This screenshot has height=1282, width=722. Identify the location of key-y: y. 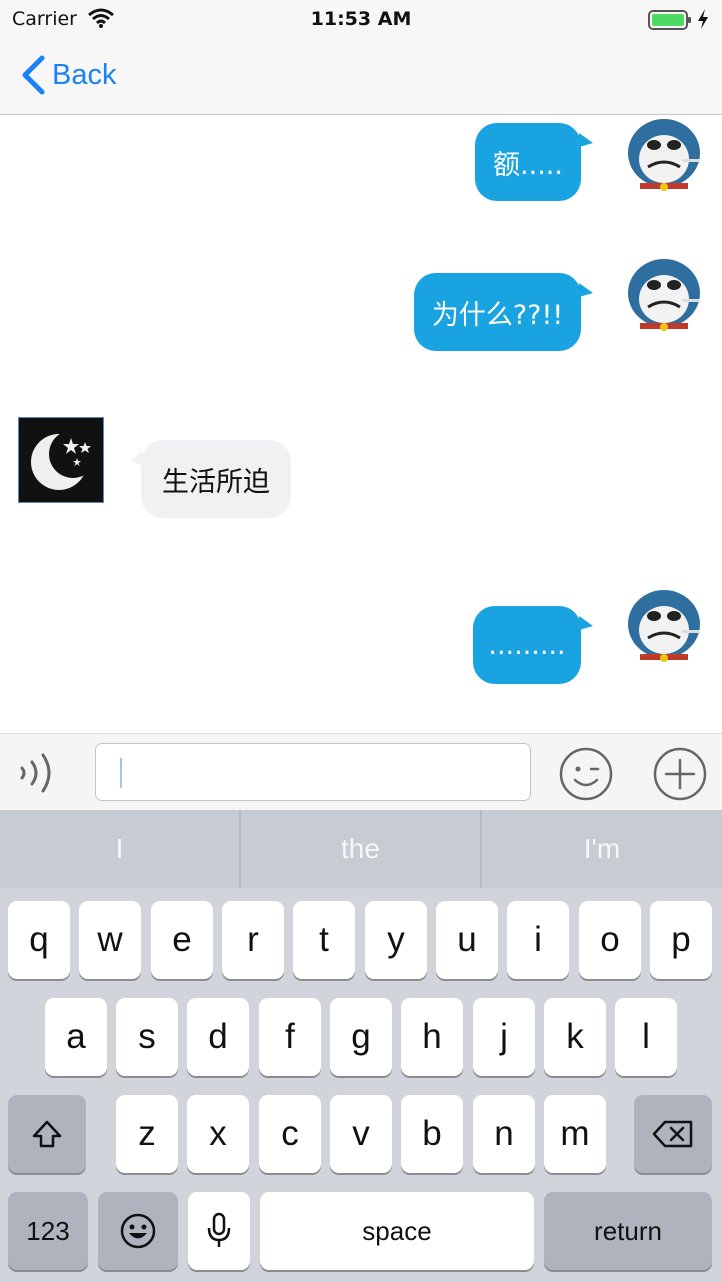
(396, 940).